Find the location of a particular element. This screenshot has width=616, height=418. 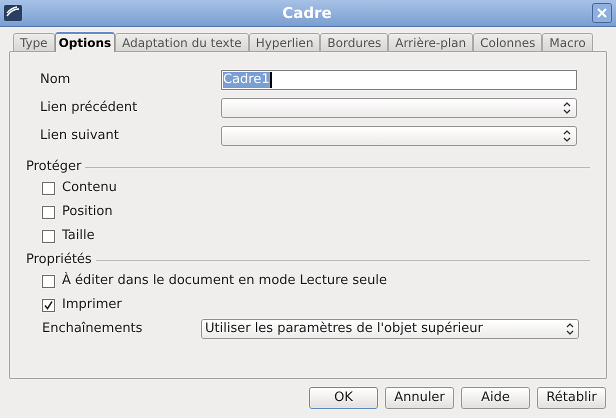

checkbox-label: À éditer dans le document en mode Lecture seule is located at coordinates (224, 280).